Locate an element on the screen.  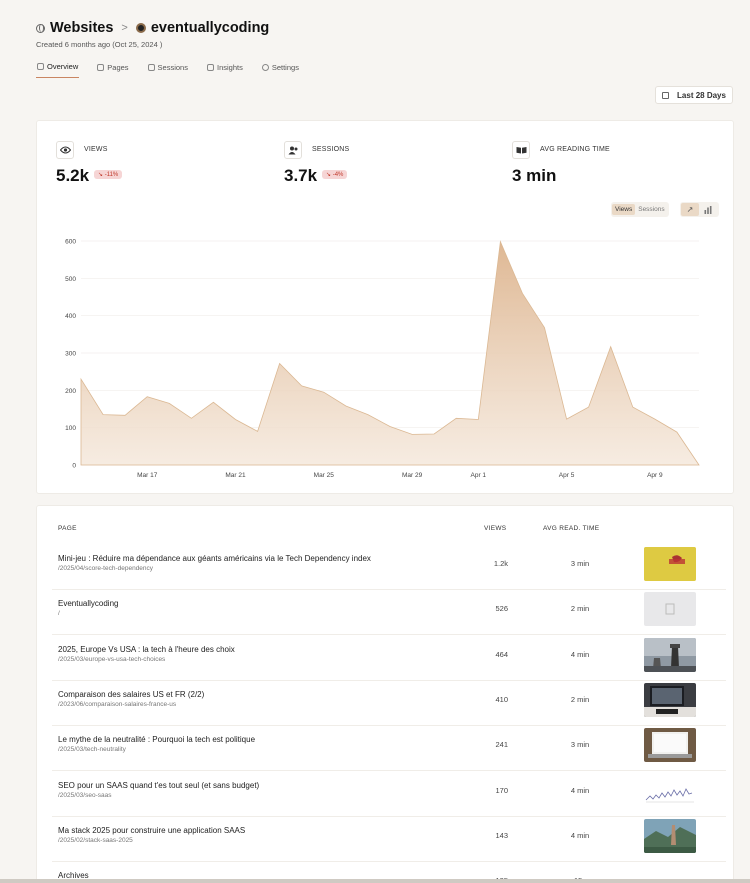
breadcrumb: Websites > eventuallycoding is located at coordinates (385, 28).